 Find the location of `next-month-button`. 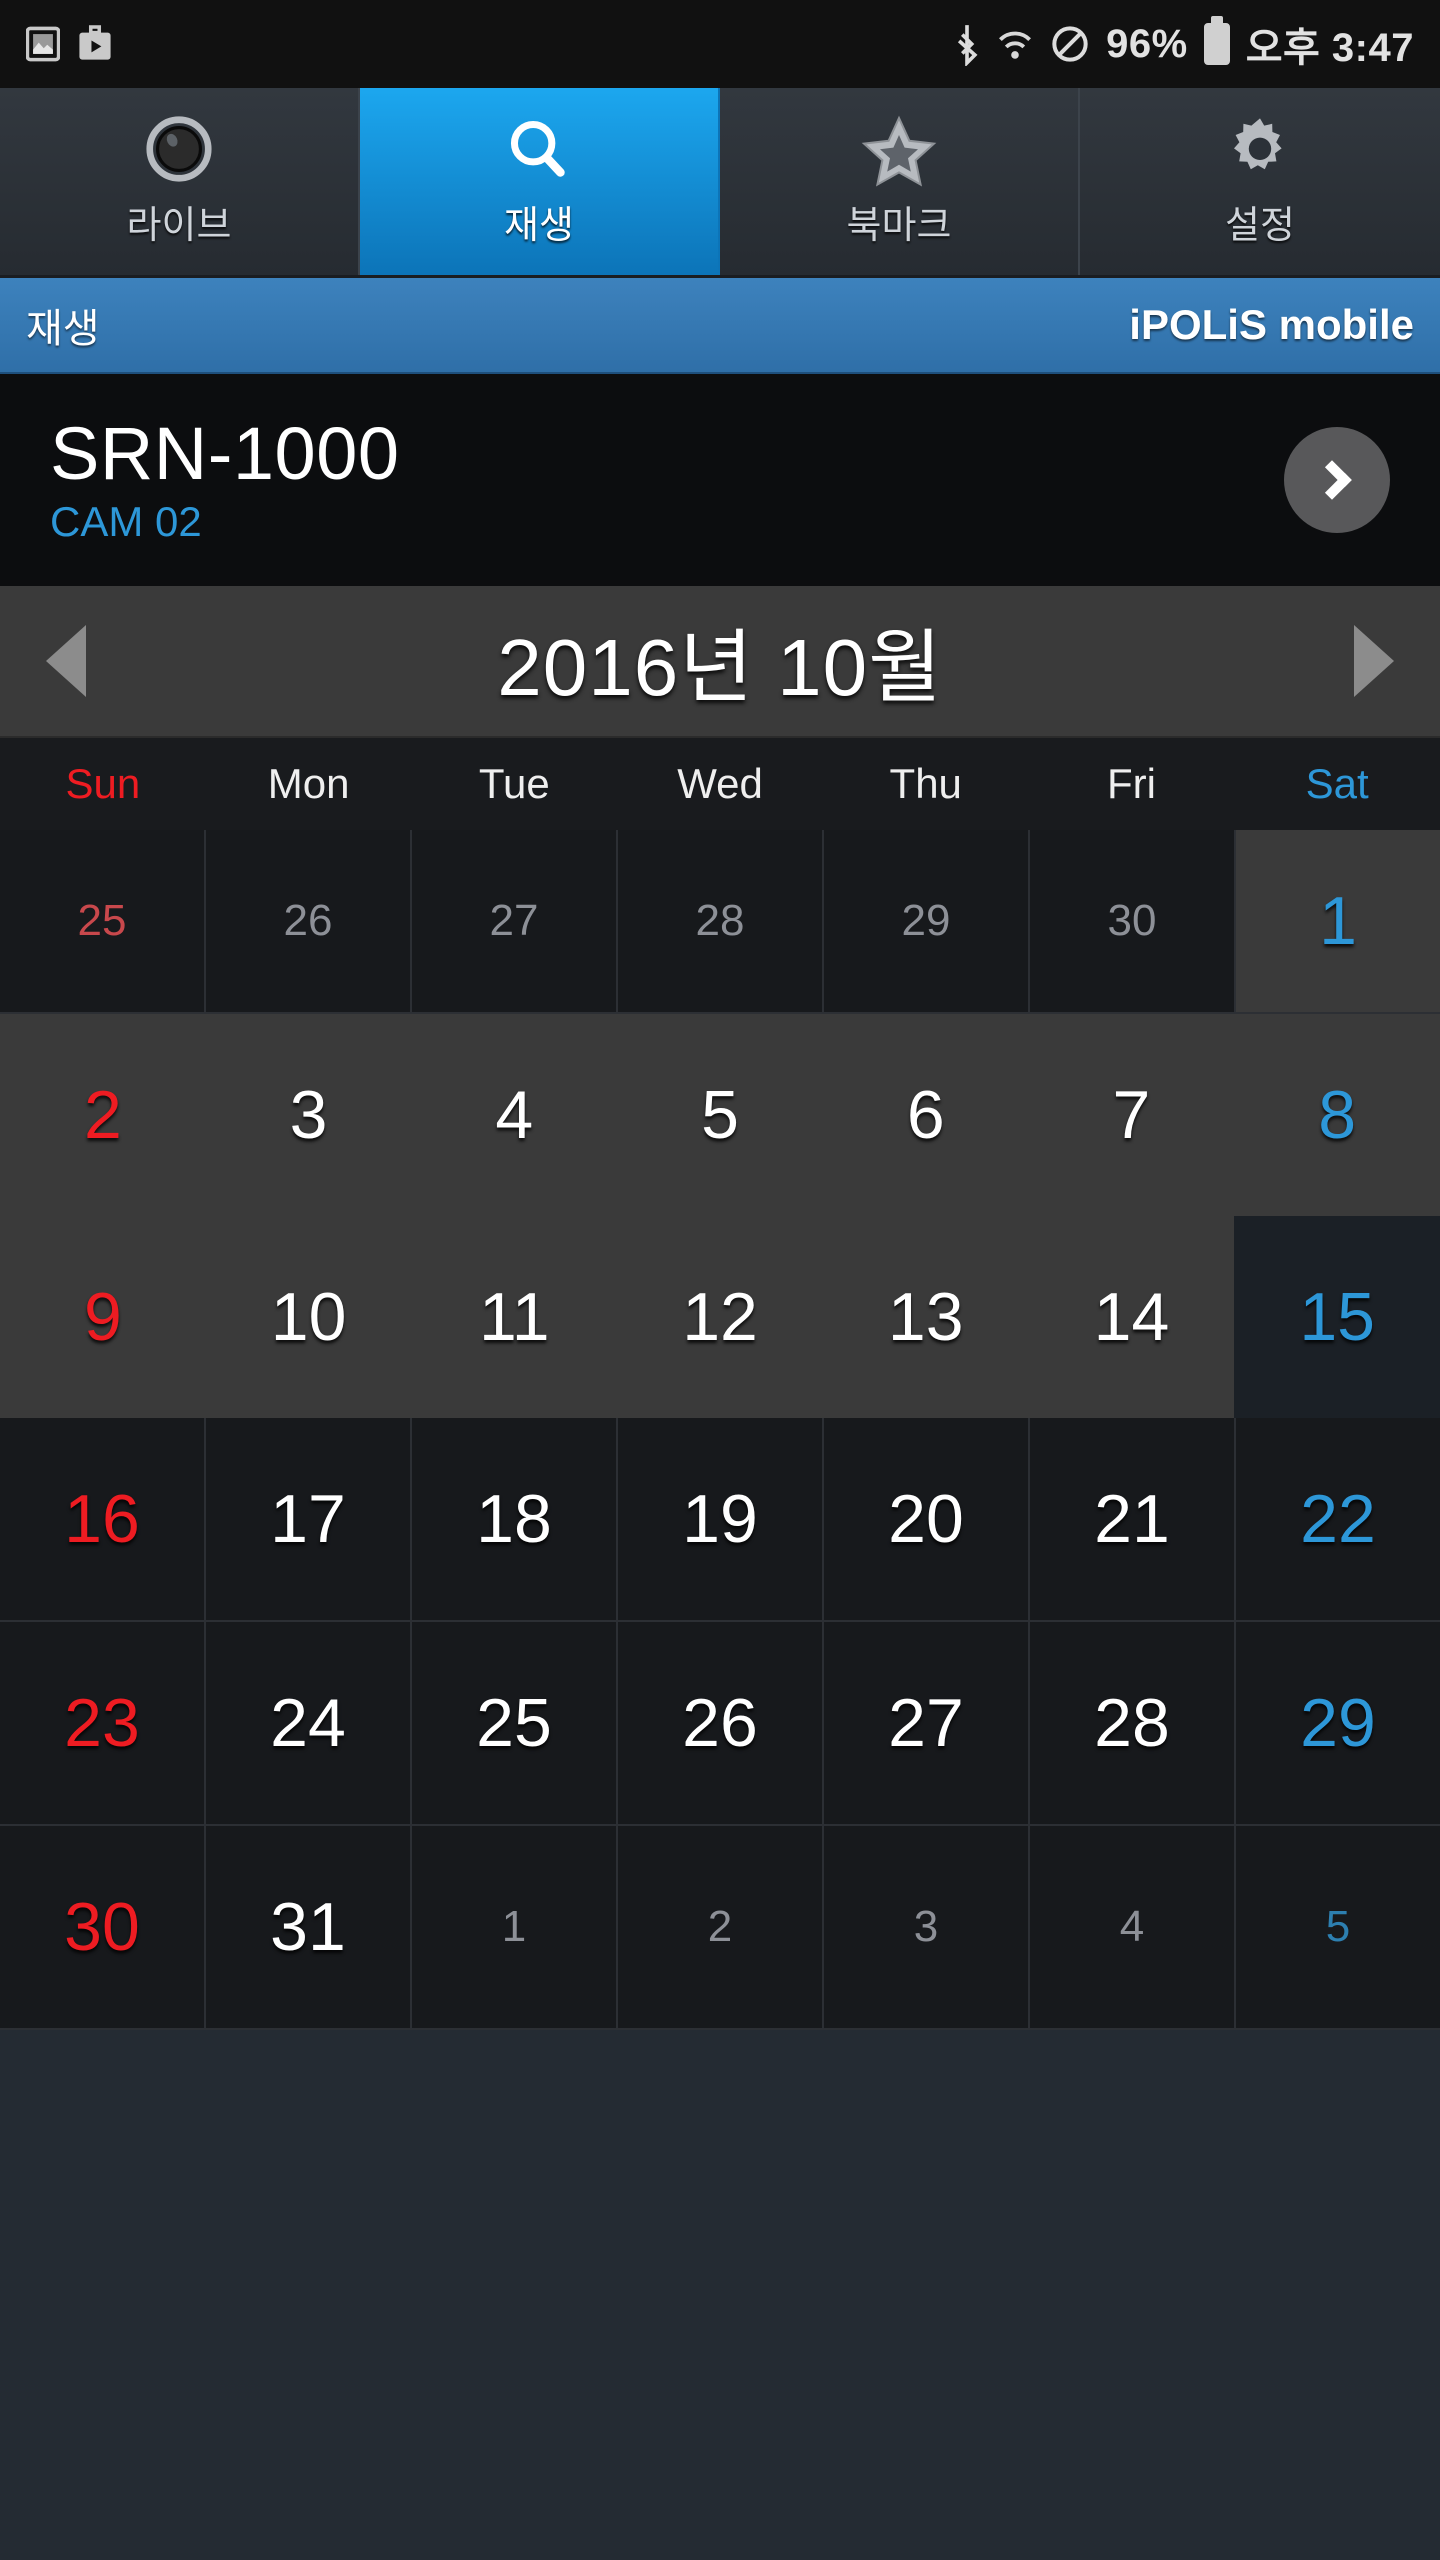

next-month-button is located at coordinates (1373, 661).